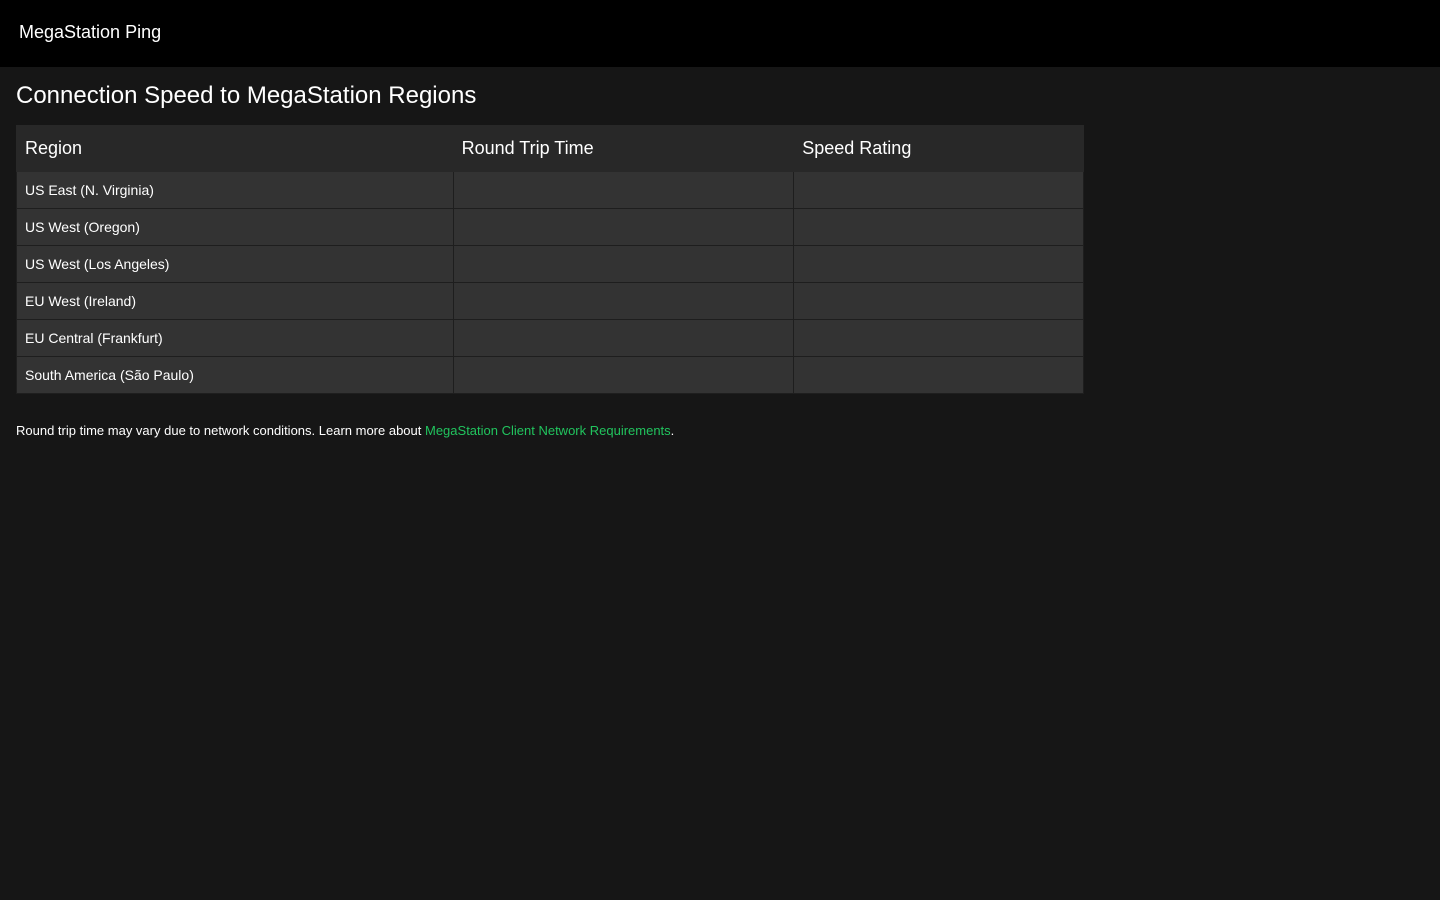  Describe the element at coordinates (235, 148) in the screenshot. I see `column-header-region: Region` at that location.